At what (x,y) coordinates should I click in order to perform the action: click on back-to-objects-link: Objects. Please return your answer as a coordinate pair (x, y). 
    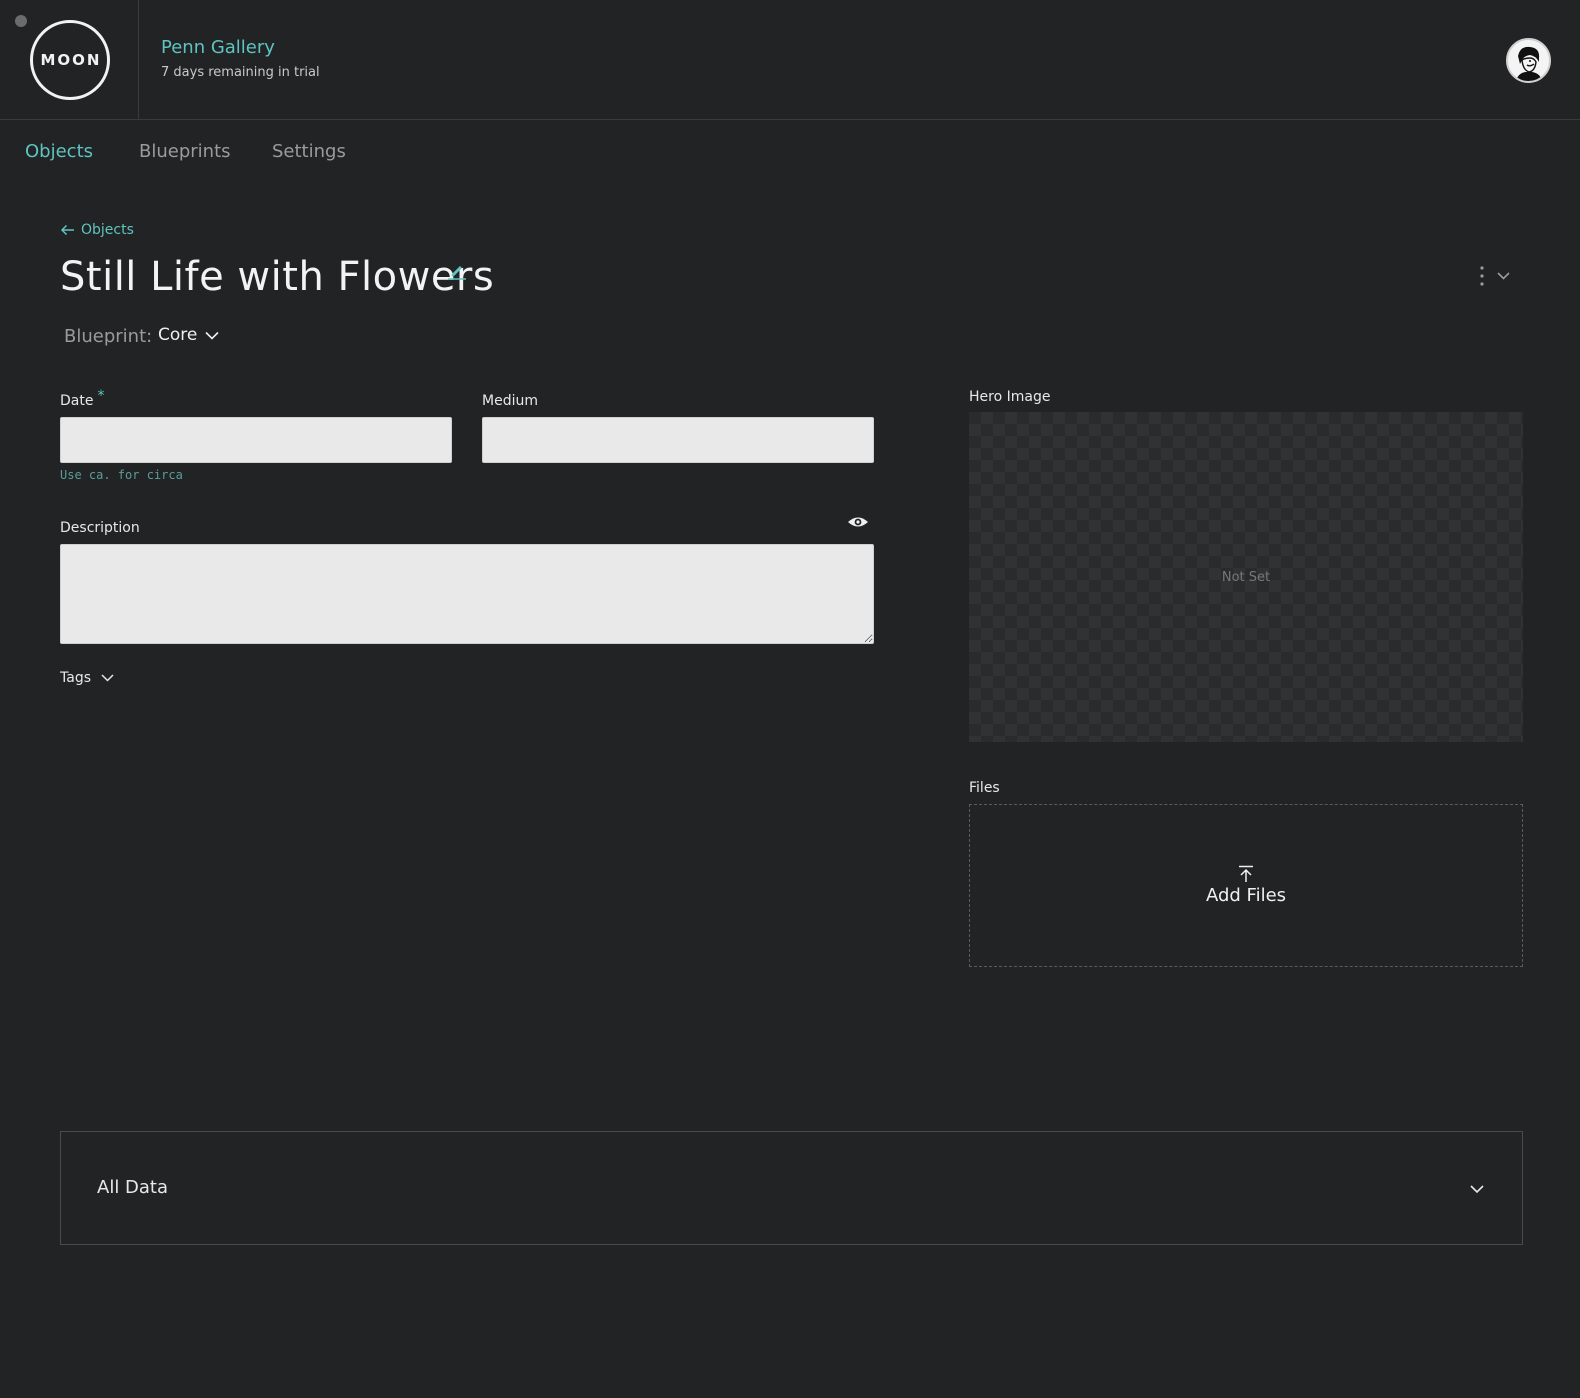
    Looking at the image, I should click on (97, 230).